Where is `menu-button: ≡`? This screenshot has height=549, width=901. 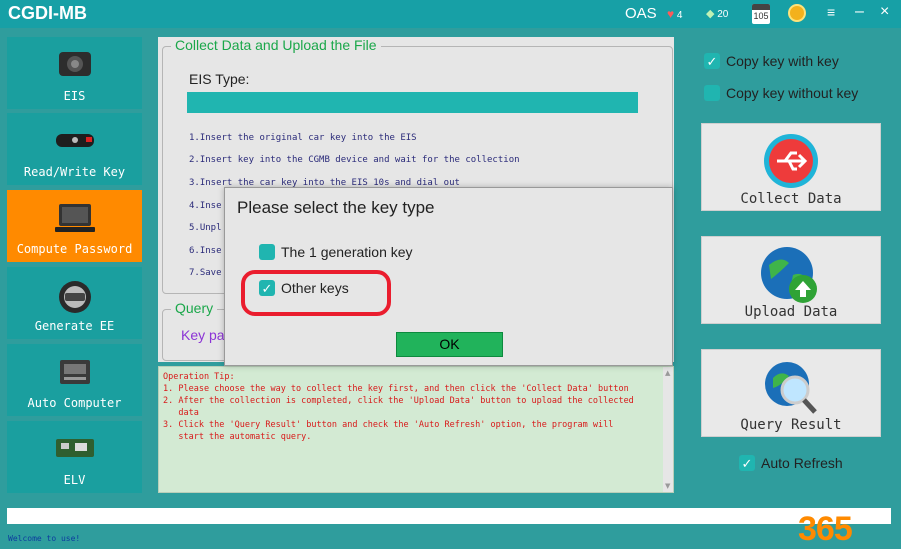
menu-button: ≡ is located at coordinates (831, 12).